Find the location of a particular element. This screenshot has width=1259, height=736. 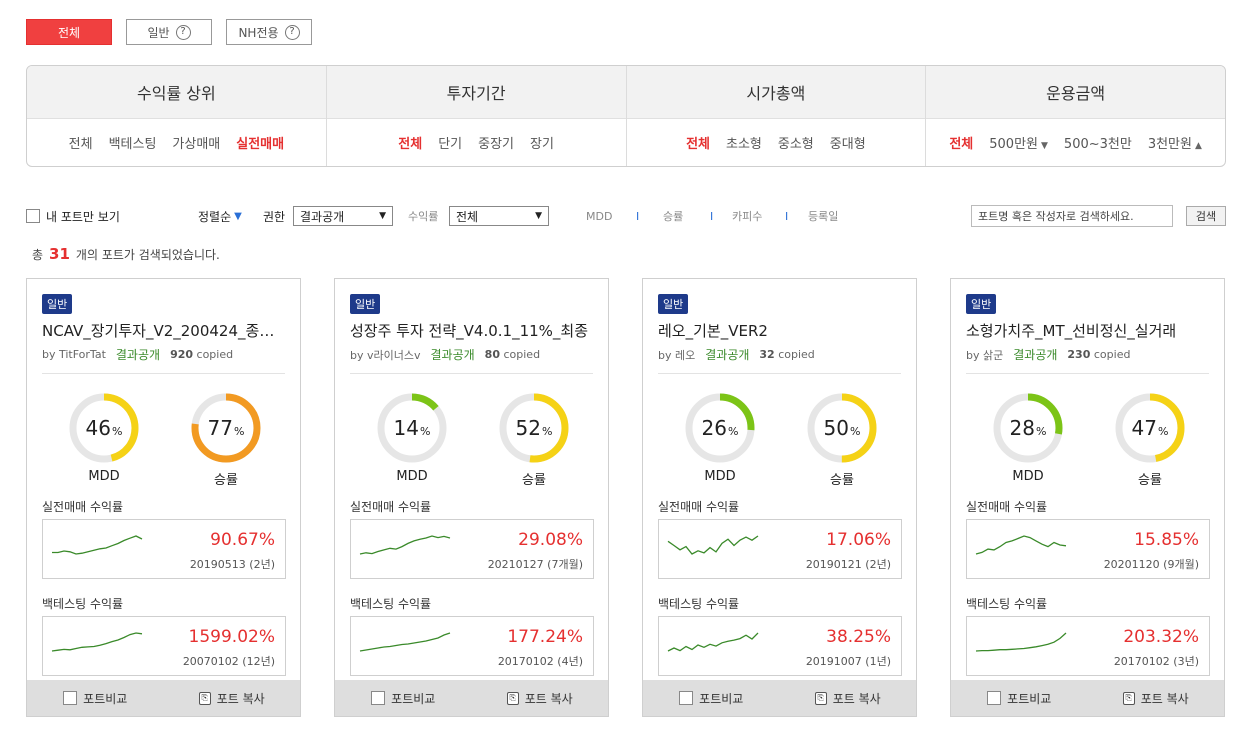

sort-order: 정렬순 ▼ is located at coordinates (220, 216).